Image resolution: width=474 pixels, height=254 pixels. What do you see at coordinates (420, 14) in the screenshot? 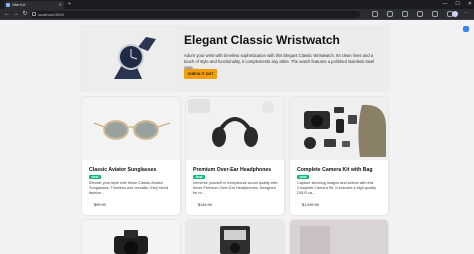
I see `collections-icon` at bounding box center [420, 14].